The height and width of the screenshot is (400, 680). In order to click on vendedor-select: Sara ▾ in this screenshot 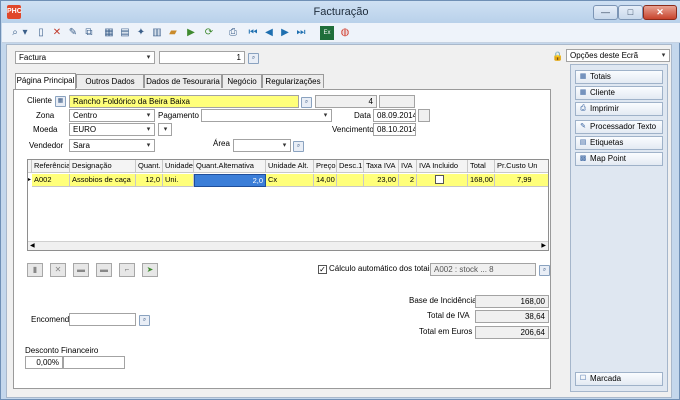, I will do `click(112, 145)`.